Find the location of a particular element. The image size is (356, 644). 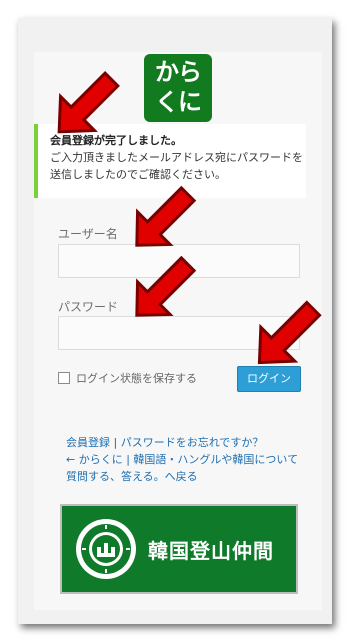

remember-label: ログイン状態を保存する is located at coordinates (136, 378).